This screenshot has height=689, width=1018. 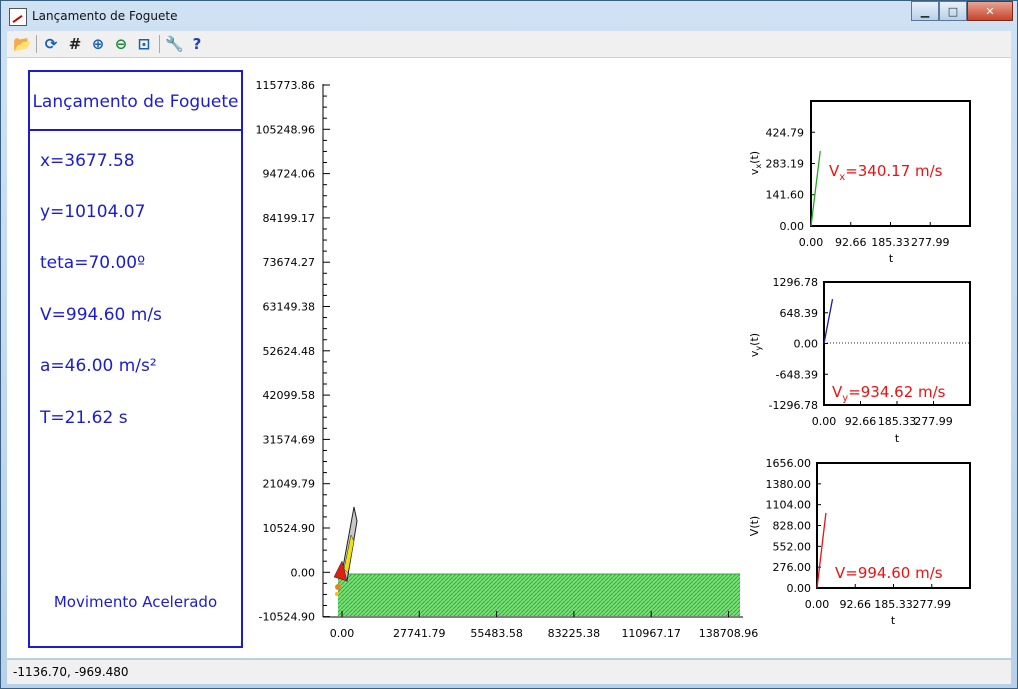 I want to click on vx-y-tick-label: 424.79, so click(x=785, y=132).